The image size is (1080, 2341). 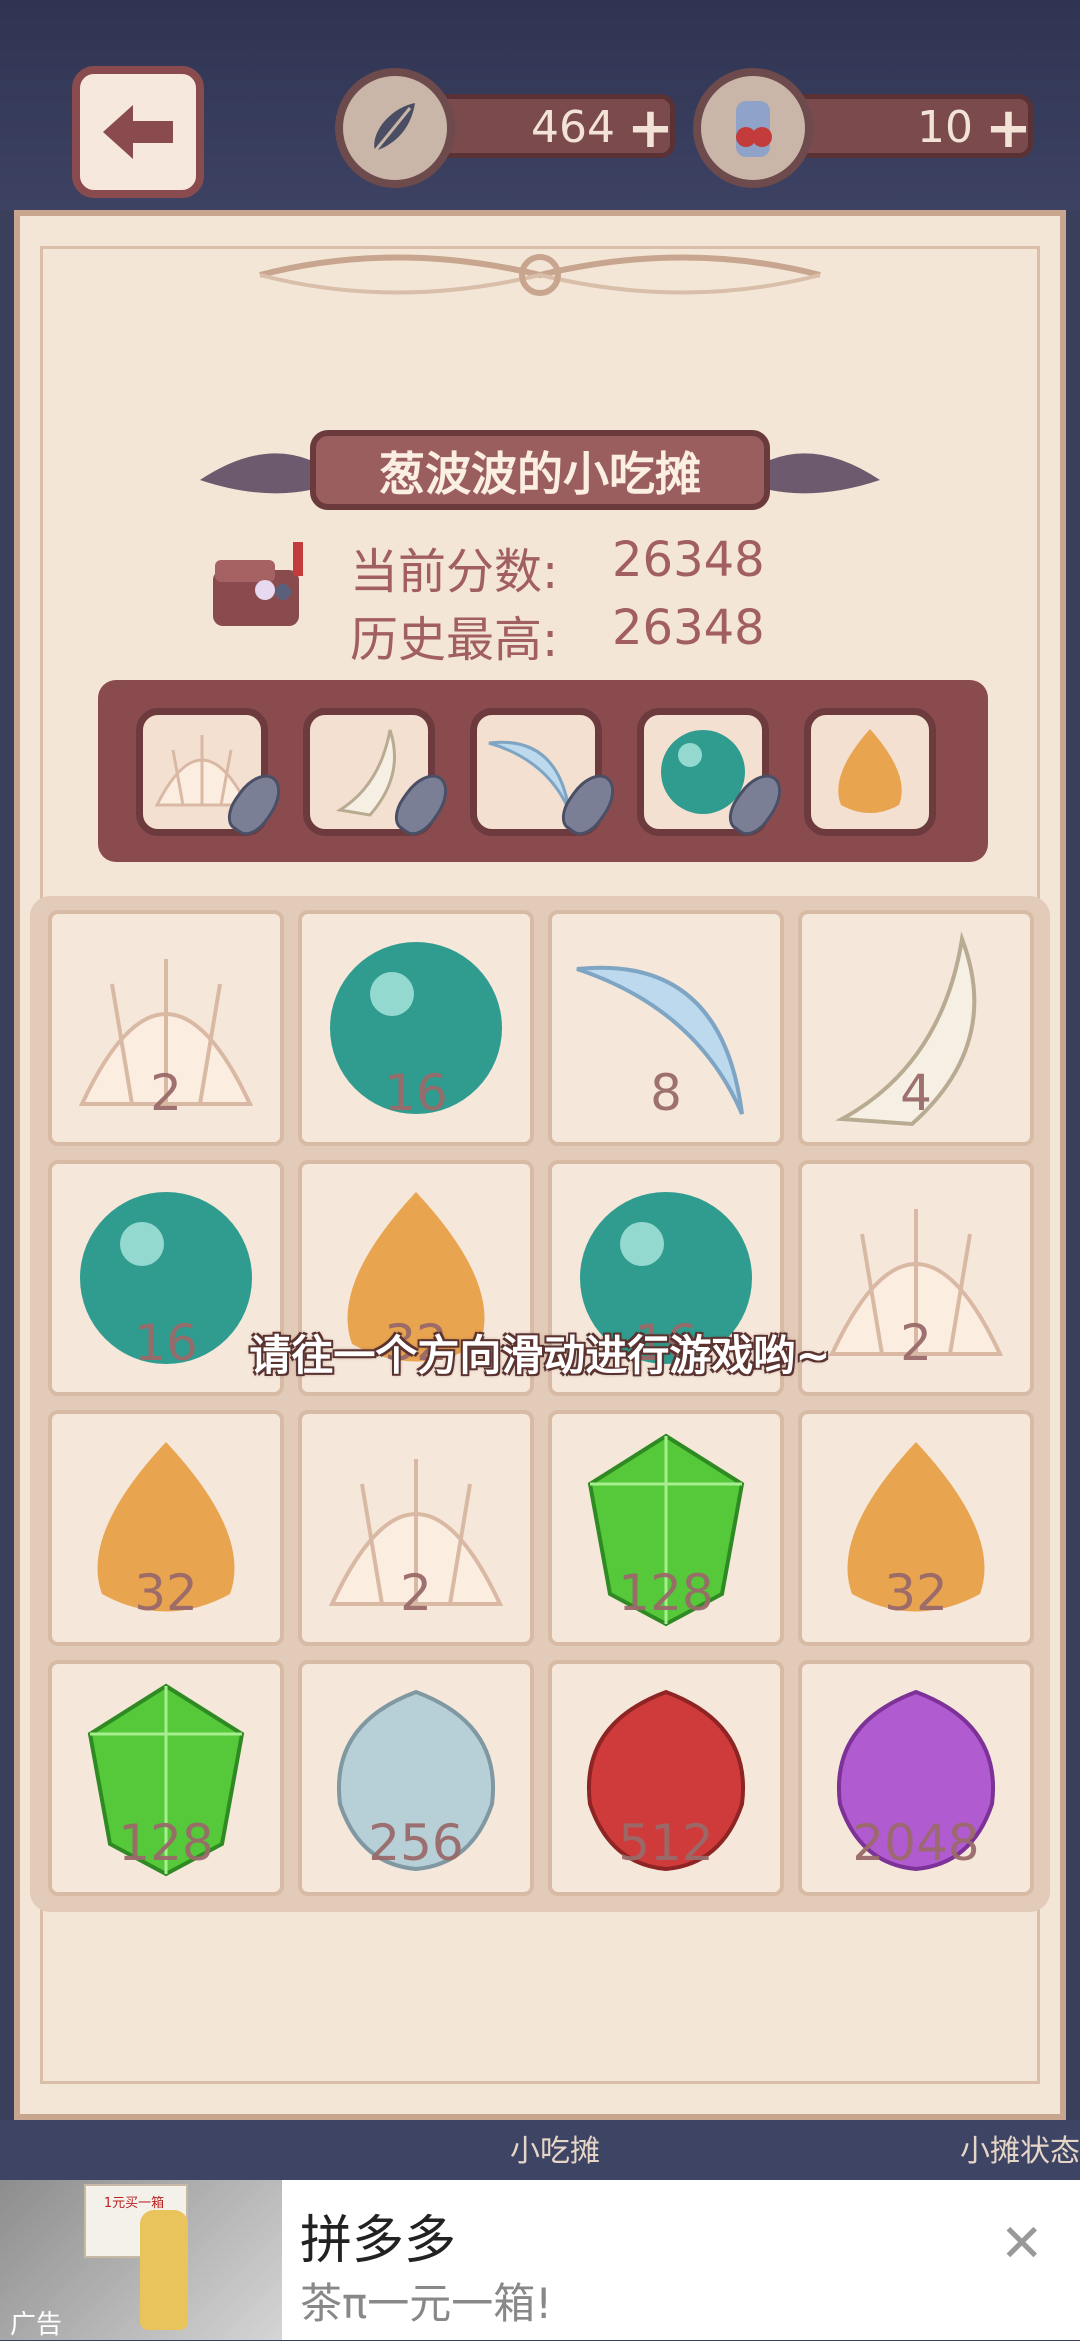 I want to click on ad-title: 拼多多, so click(x=378, y=2235).